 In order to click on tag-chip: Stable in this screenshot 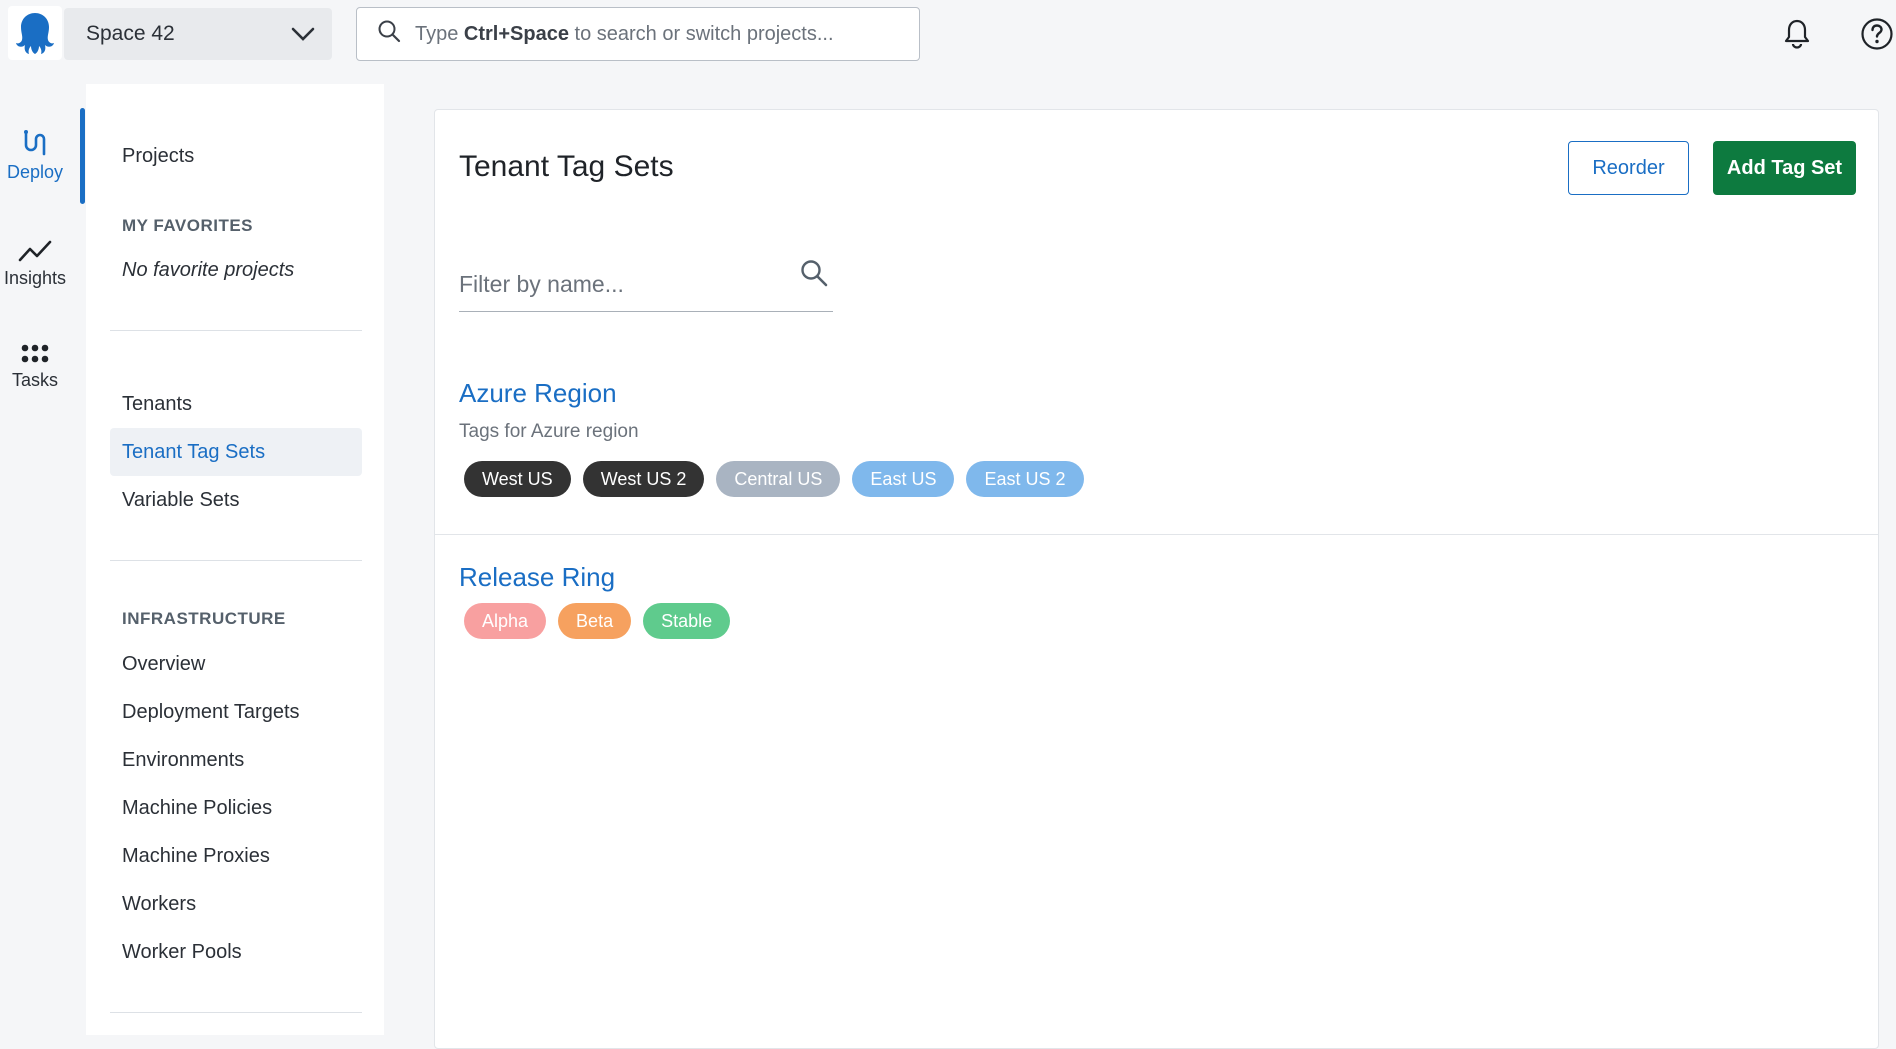, I will do `click(687, 621)`.